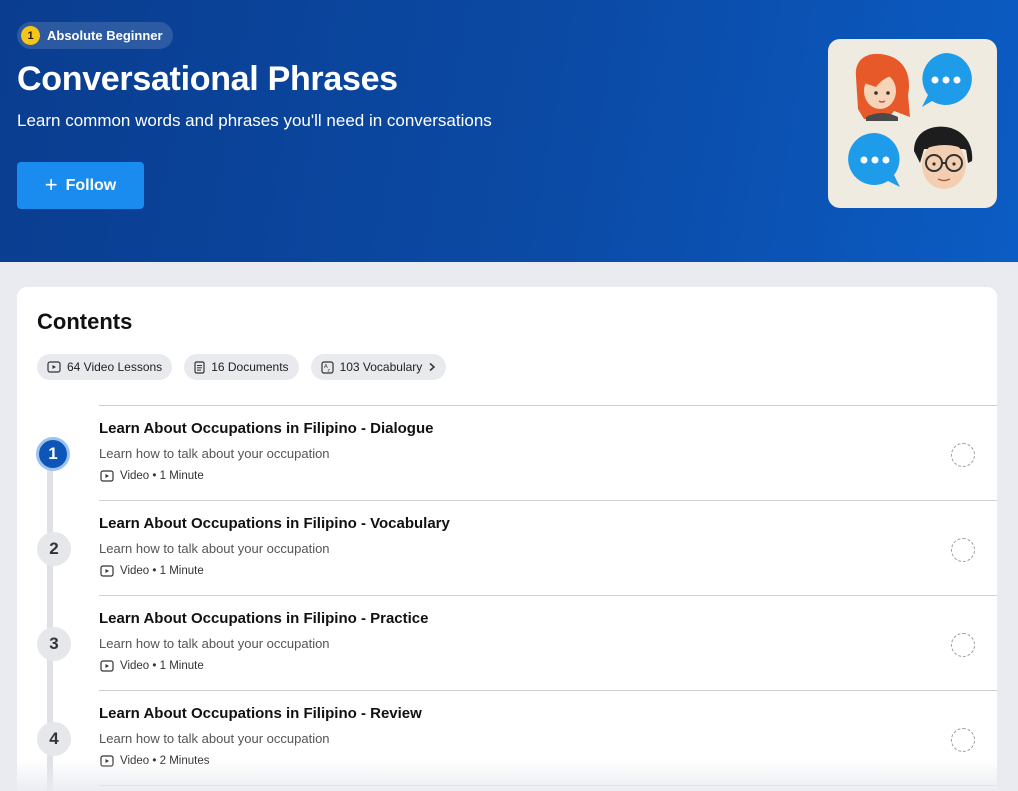  Describe the element at coordinates (54, 739) in the screenshot. I see `lesson-step-number: 4` at that location.